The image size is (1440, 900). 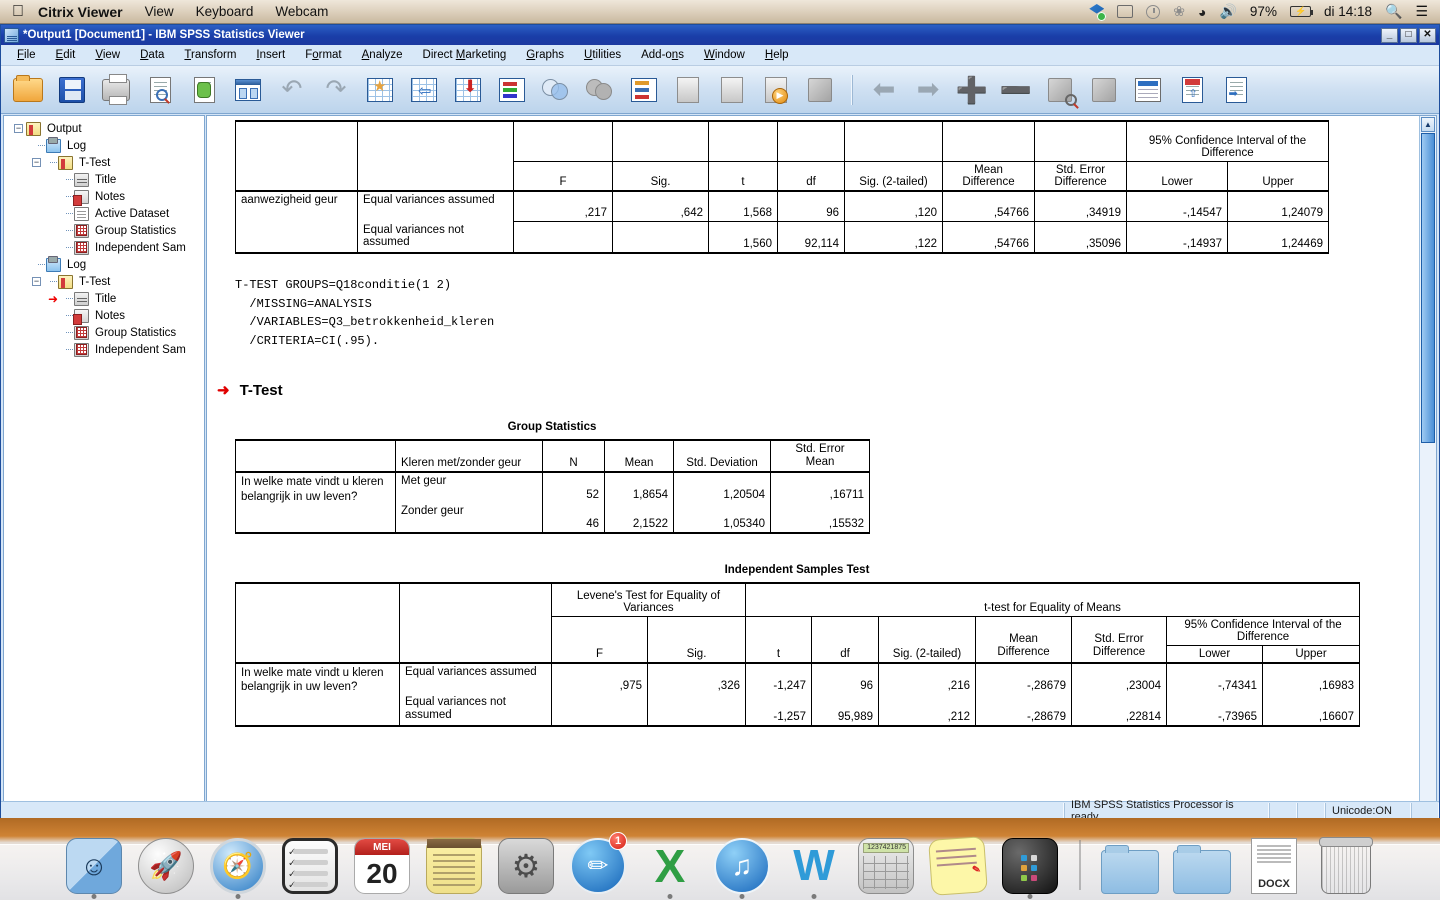 What do you see at coordinates (1393, 11) in the screenshot?
I see `spotlight-icon: 🔍` at bounding box center [1393, 11].